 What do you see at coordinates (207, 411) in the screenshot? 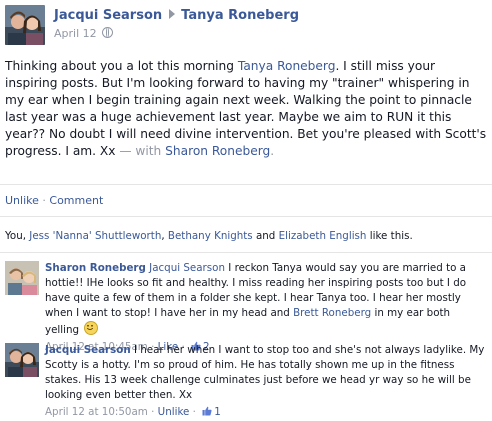
I see `thumbs-up-icon` at bounding box center [207, 411].